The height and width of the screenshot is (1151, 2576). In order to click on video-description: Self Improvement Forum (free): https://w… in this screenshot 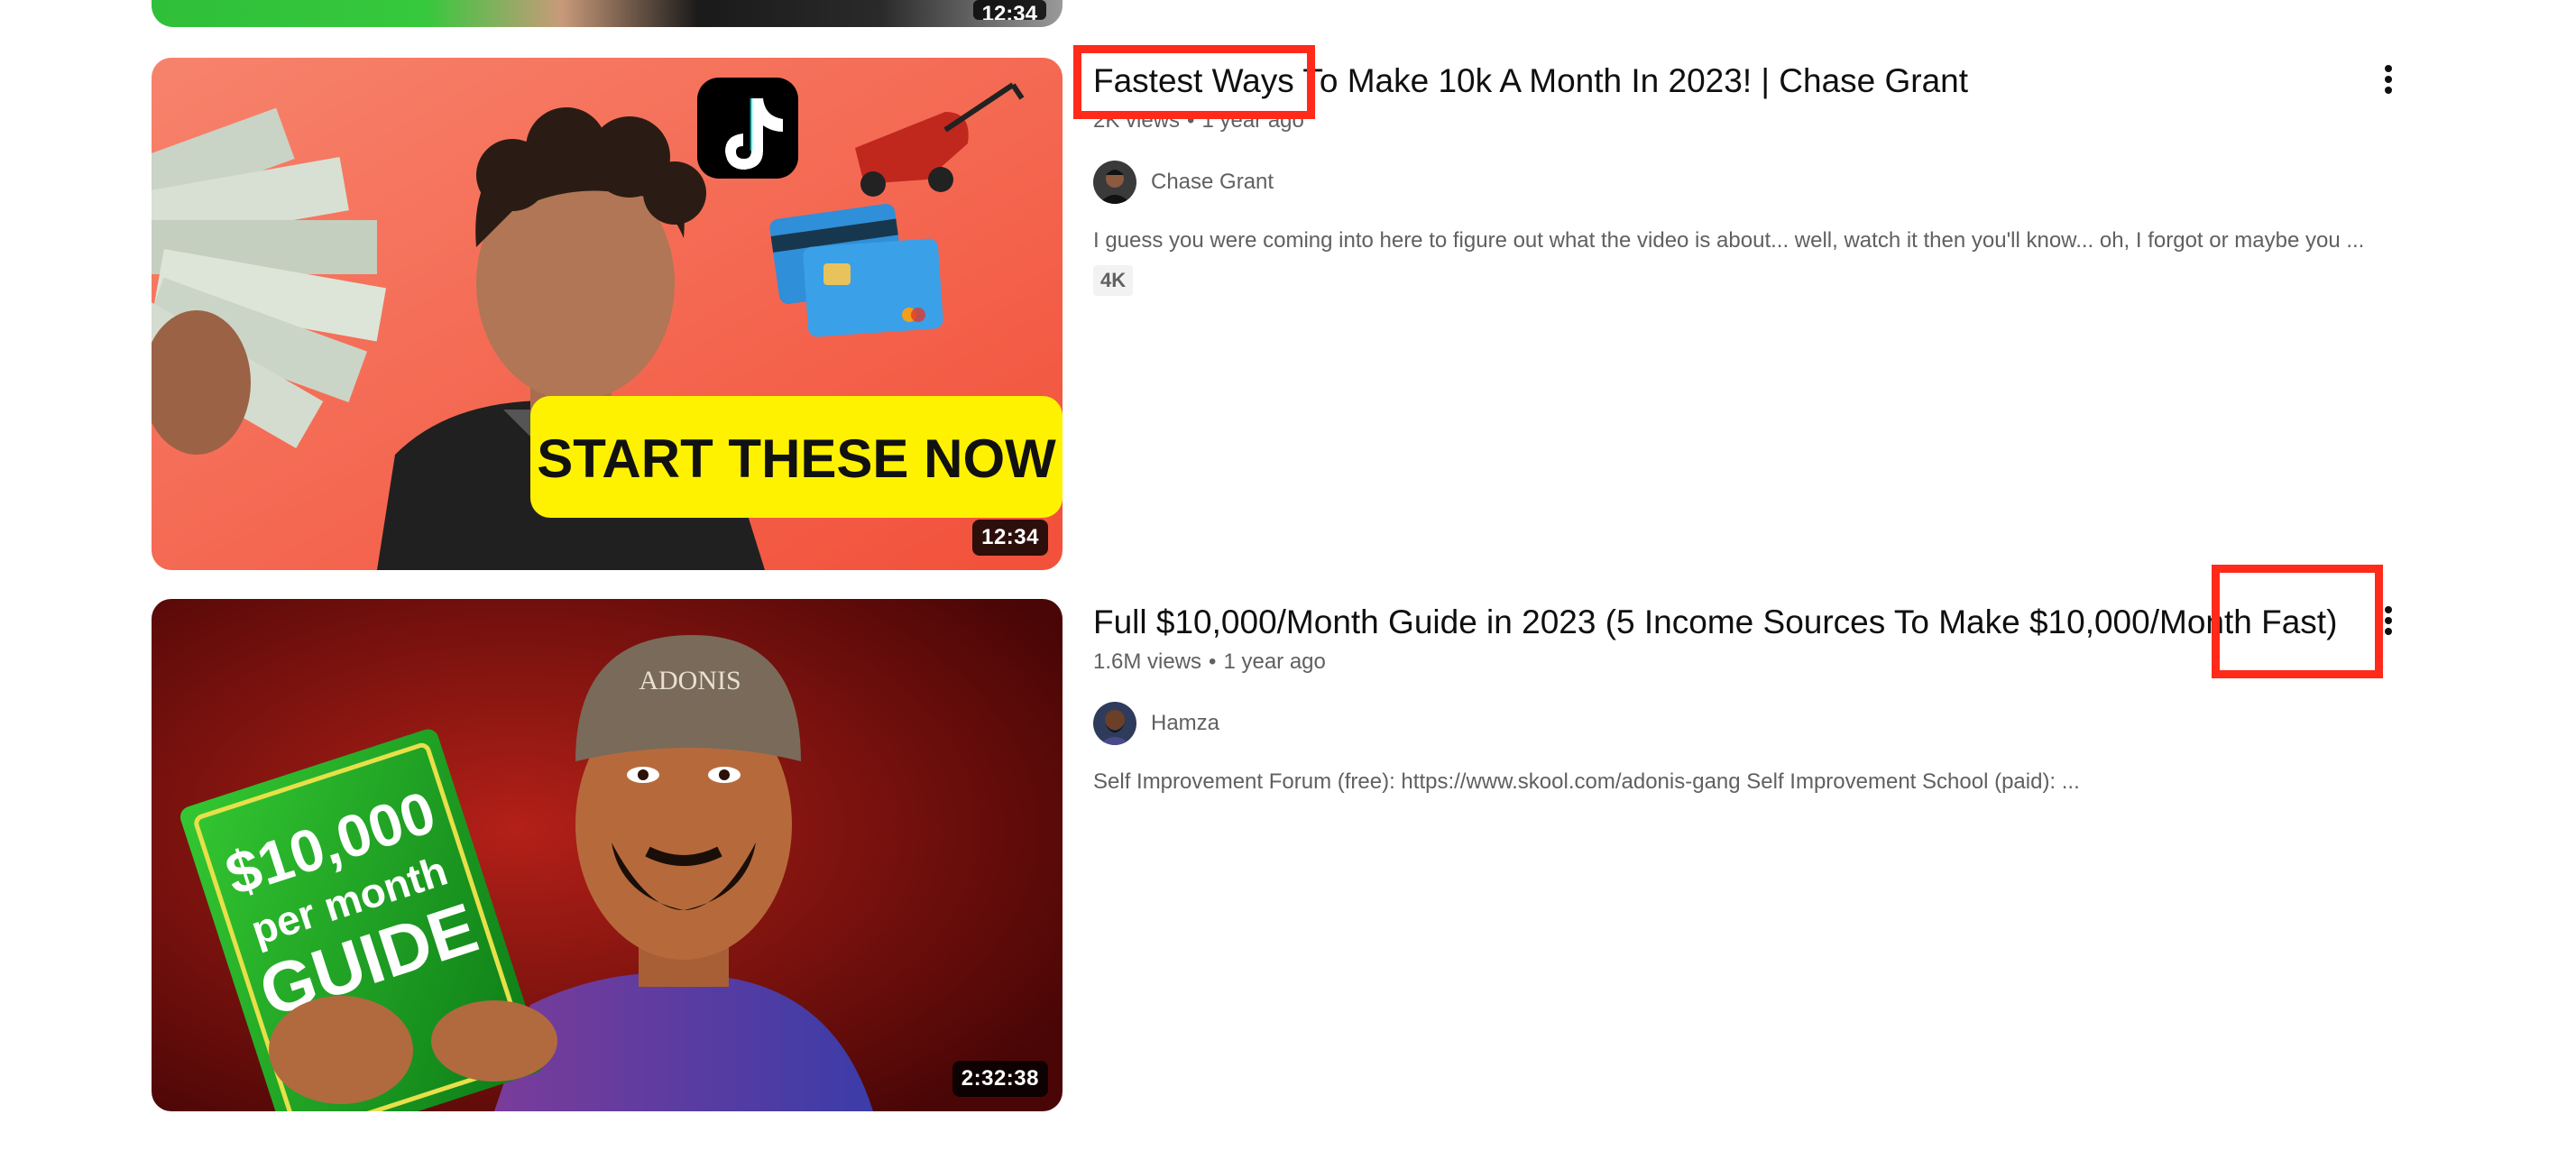, I will do `click(1586, 781)`.